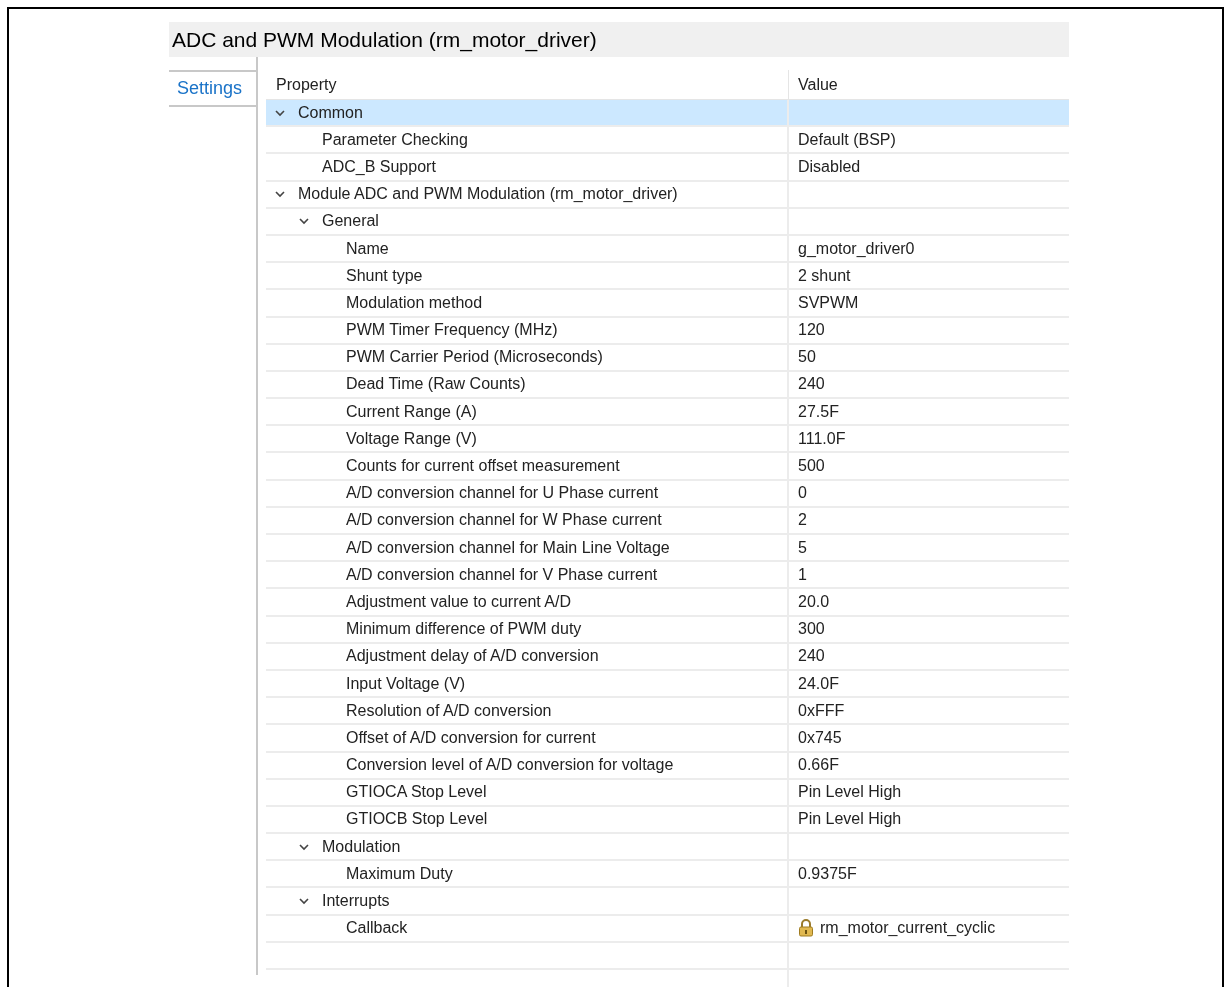 This screenshot has width=1231, height=987. What do you see at coordinates (667, 277) in the screenshot?
I see `property-row: Shunt type 2 shunt` at bounding box center [667, 277].